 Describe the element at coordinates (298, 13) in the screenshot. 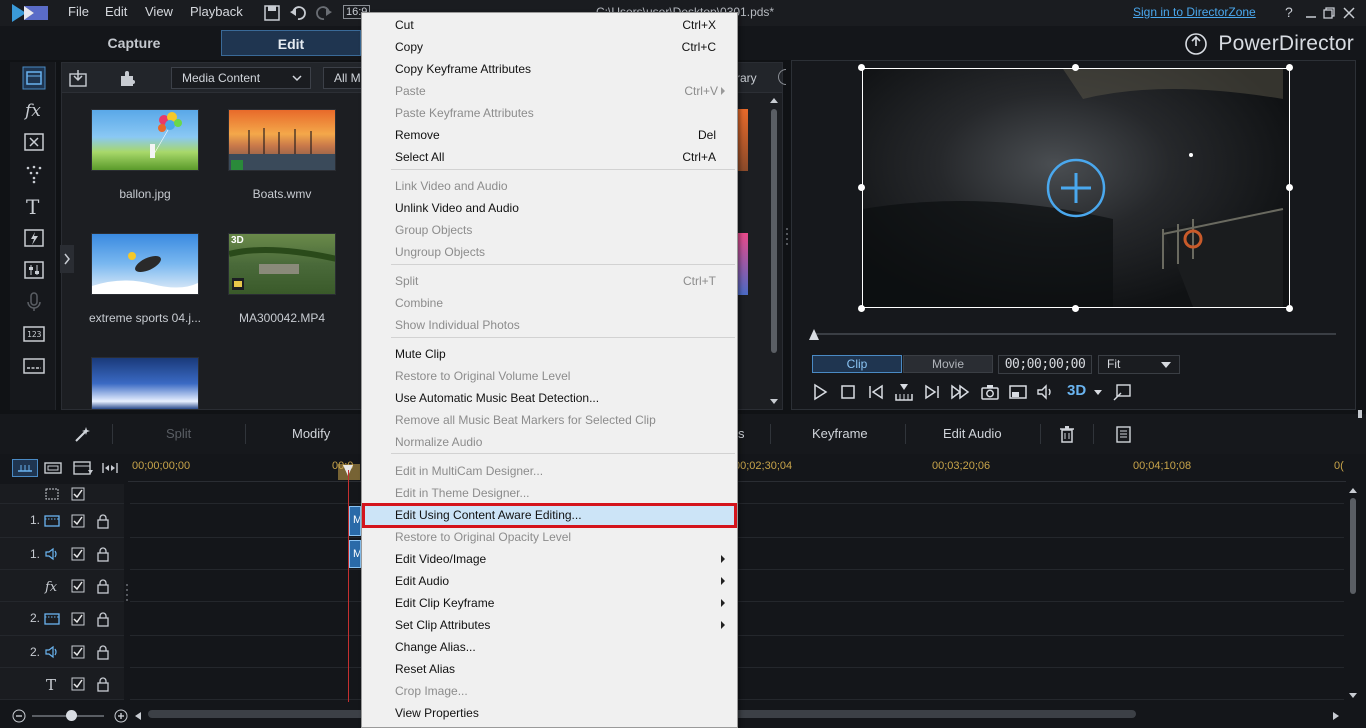

I see `undo-icon` at that location.